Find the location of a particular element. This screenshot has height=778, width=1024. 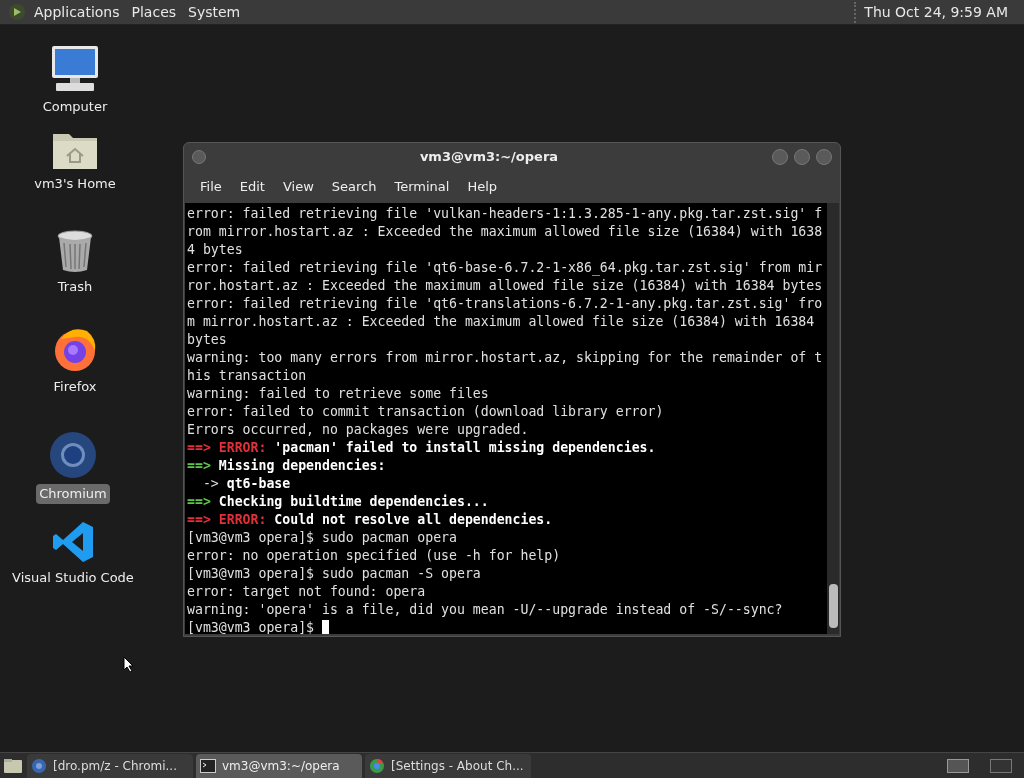

menu-item: Edit is located at coordinates (252, 187).